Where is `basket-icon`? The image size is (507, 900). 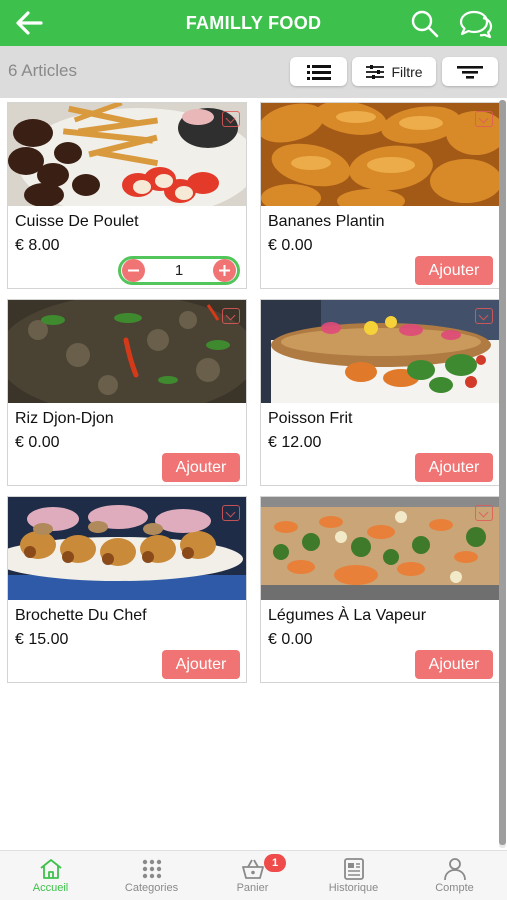
basket-icon is located at coordinates (252, 869).